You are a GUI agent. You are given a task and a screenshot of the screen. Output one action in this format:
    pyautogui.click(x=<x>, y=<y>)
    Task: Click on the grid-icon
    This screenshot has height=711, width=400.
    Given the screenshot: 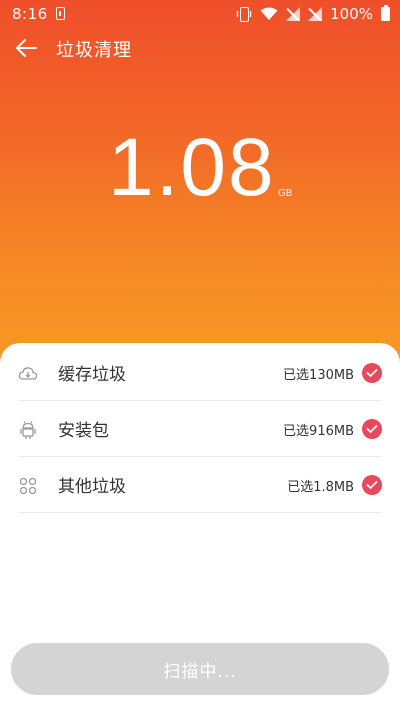 What is the action you would take?
    pyautogui.click(x=28, y=486)
    